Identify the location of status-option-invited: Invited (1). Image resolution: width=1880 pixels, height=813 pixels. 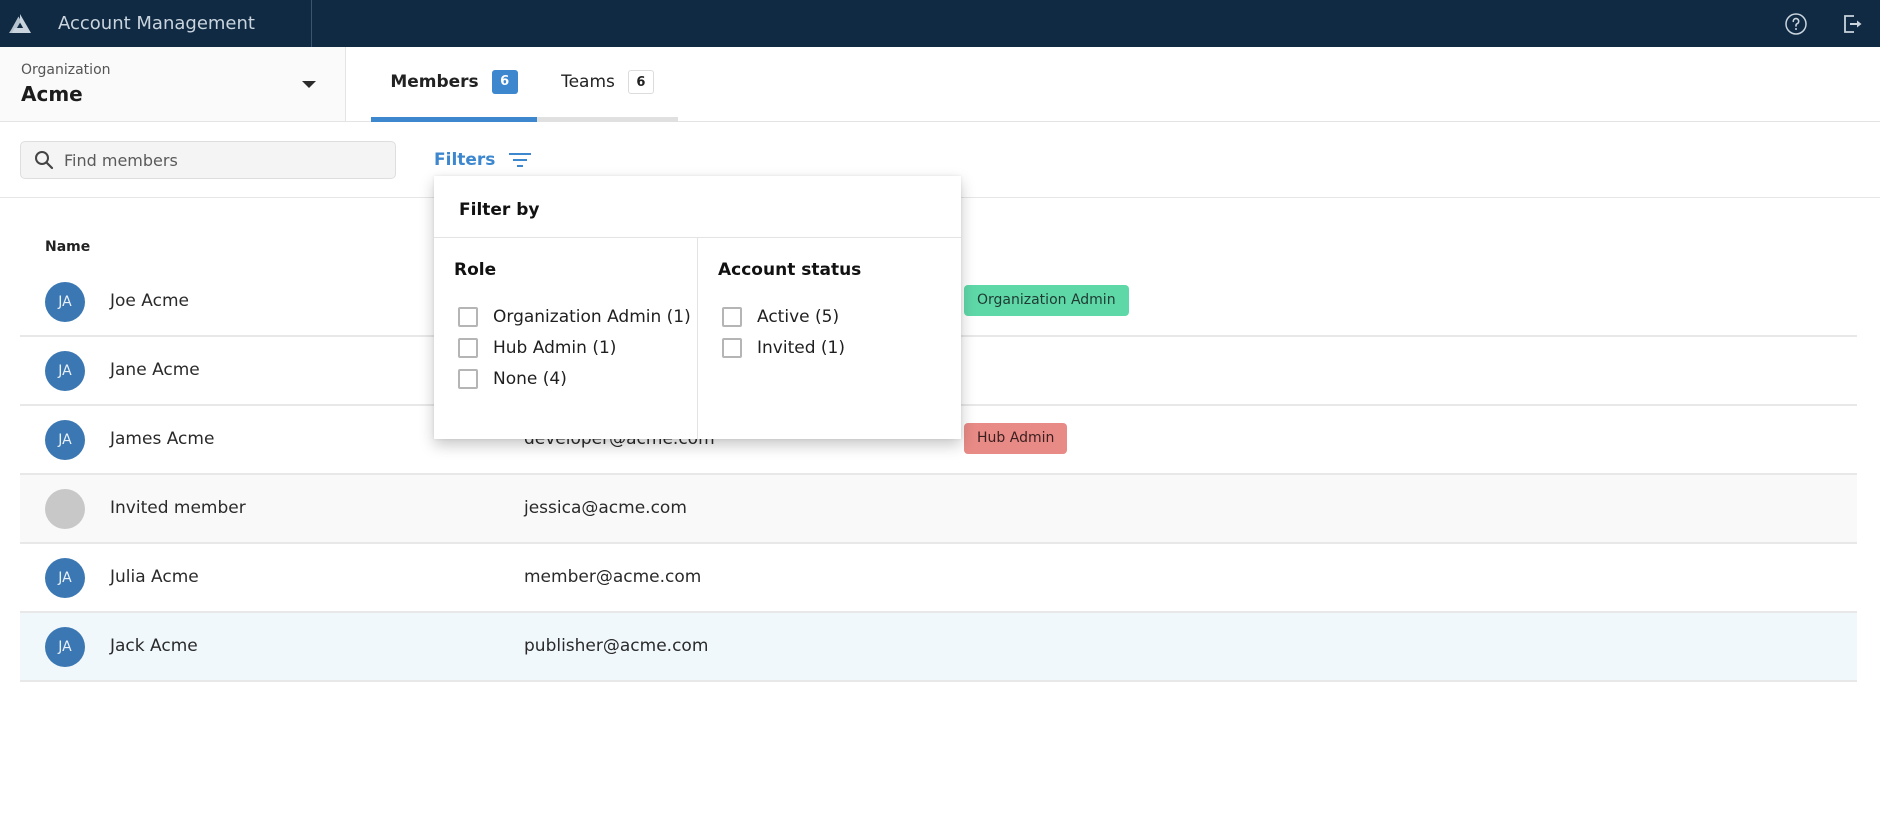
(783, 348).